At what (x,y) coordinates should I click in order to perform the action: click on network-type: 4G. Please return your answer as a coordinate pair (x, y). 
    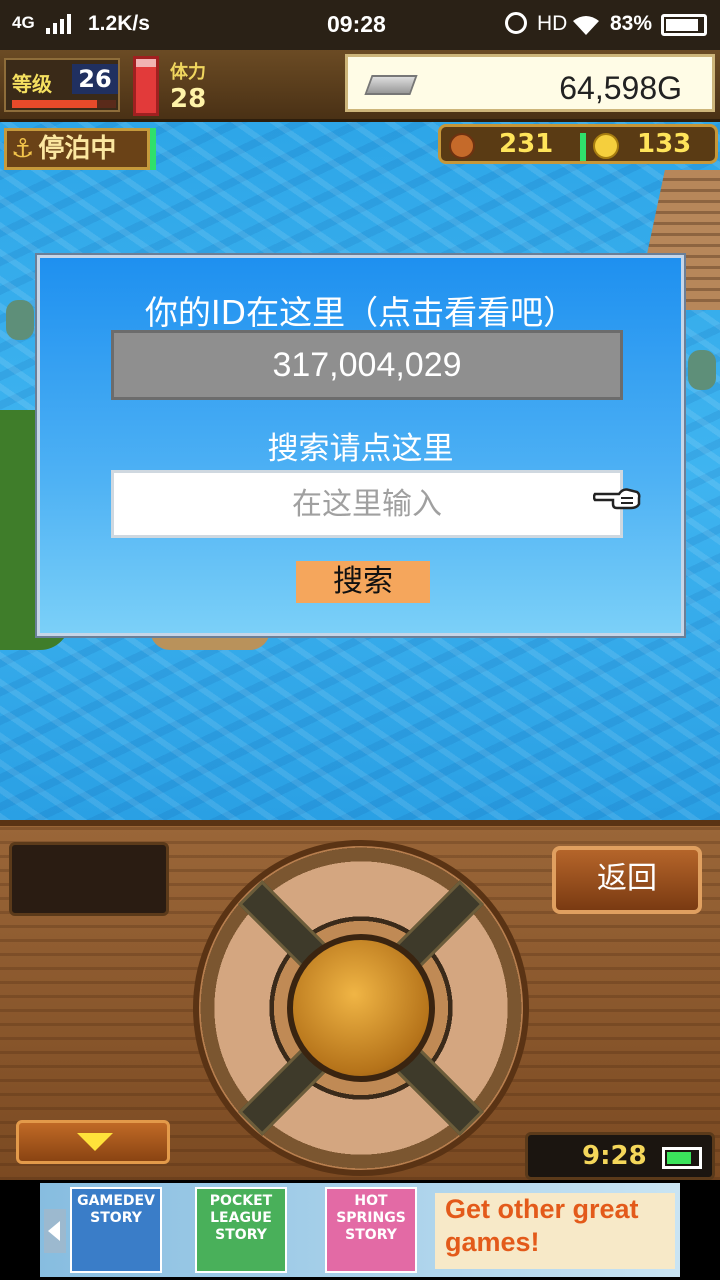
    Looking at the image, I should click on (23, 22).